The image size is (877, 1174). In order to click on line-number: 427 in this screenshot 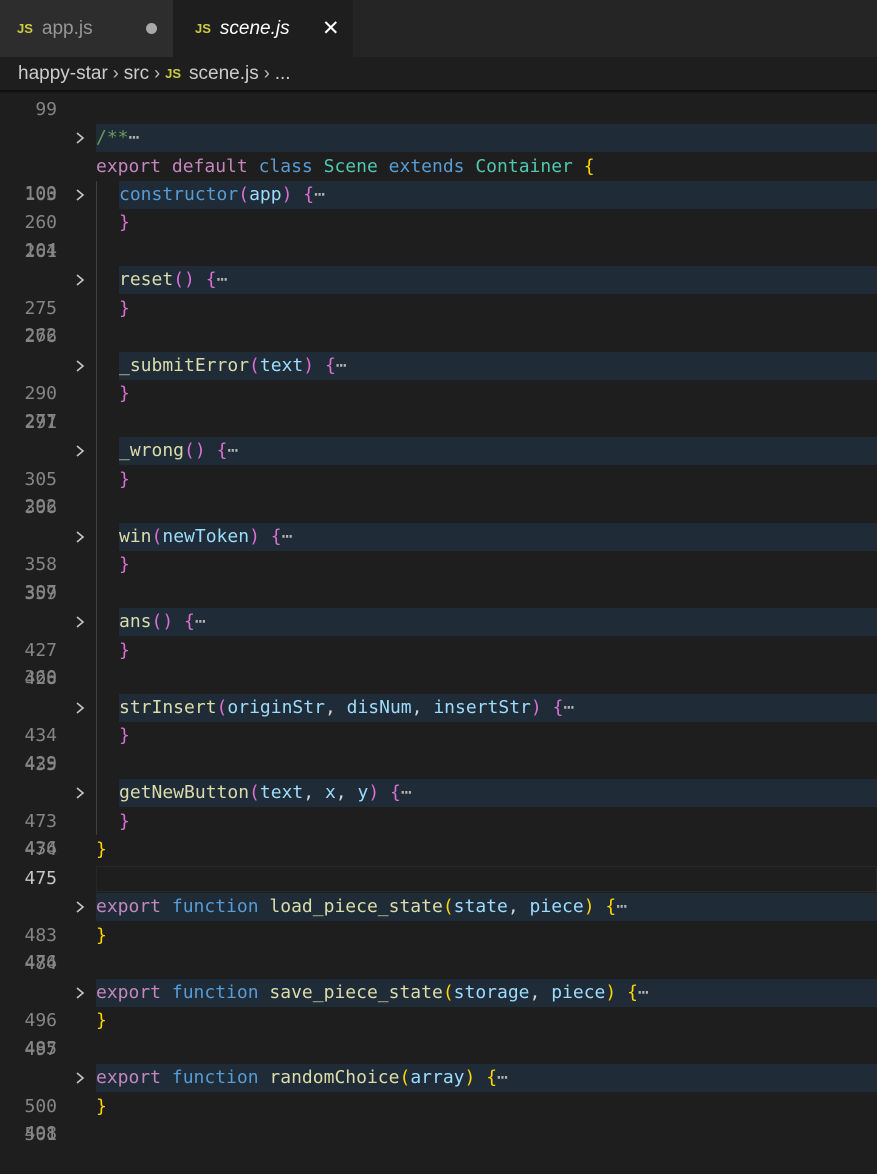, I will do `click(40, 650)`.